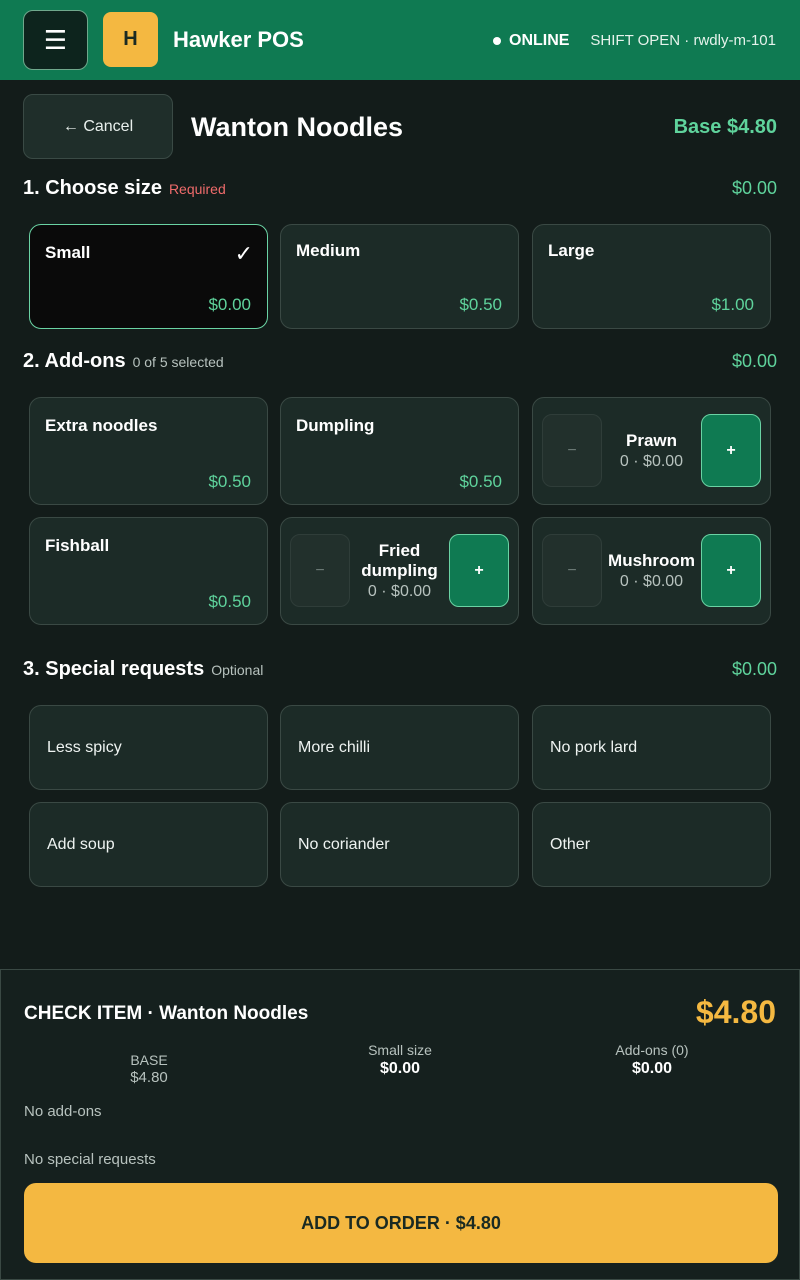 The width and height of the screenshot is (800, 1280). I want to click on add-to-order-button: ADD TO ORDER · $4.80, so click(401, 1223).